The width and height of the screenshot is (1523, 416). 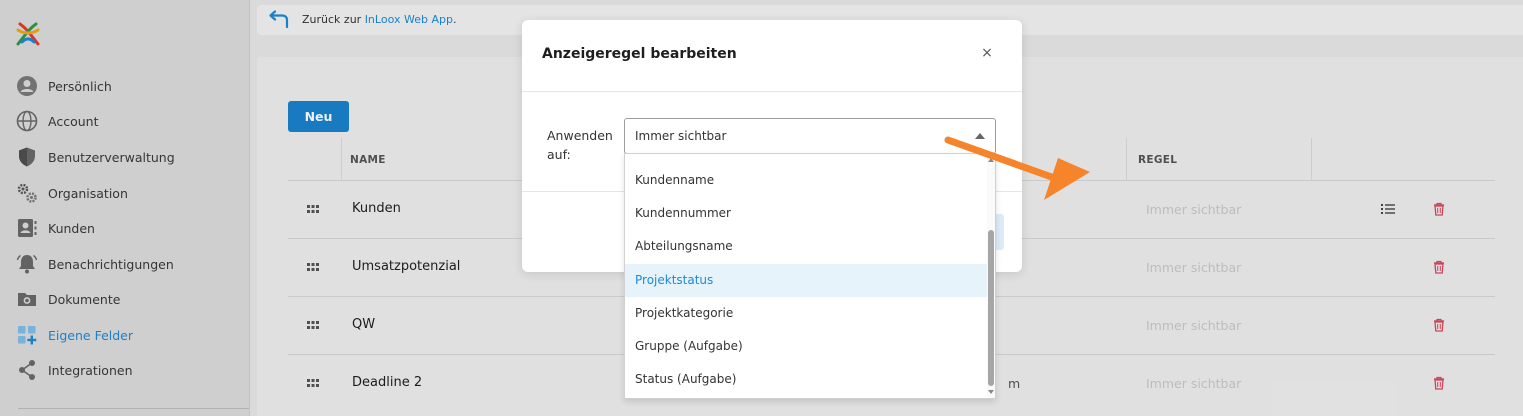 I want to click on sidebar-item-custom-fields: Eigene Felder, so click(x=125, y=335).